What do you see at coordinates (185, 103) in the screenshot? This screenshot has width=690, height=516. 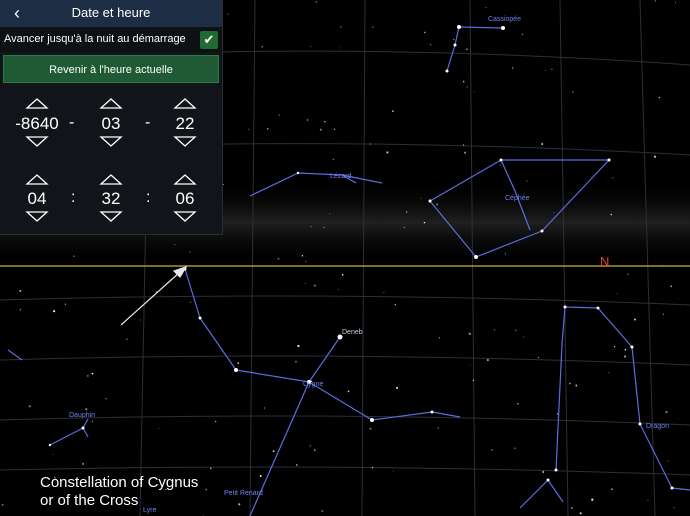 I see `day-up-icon` at bounding box center [185, 103].